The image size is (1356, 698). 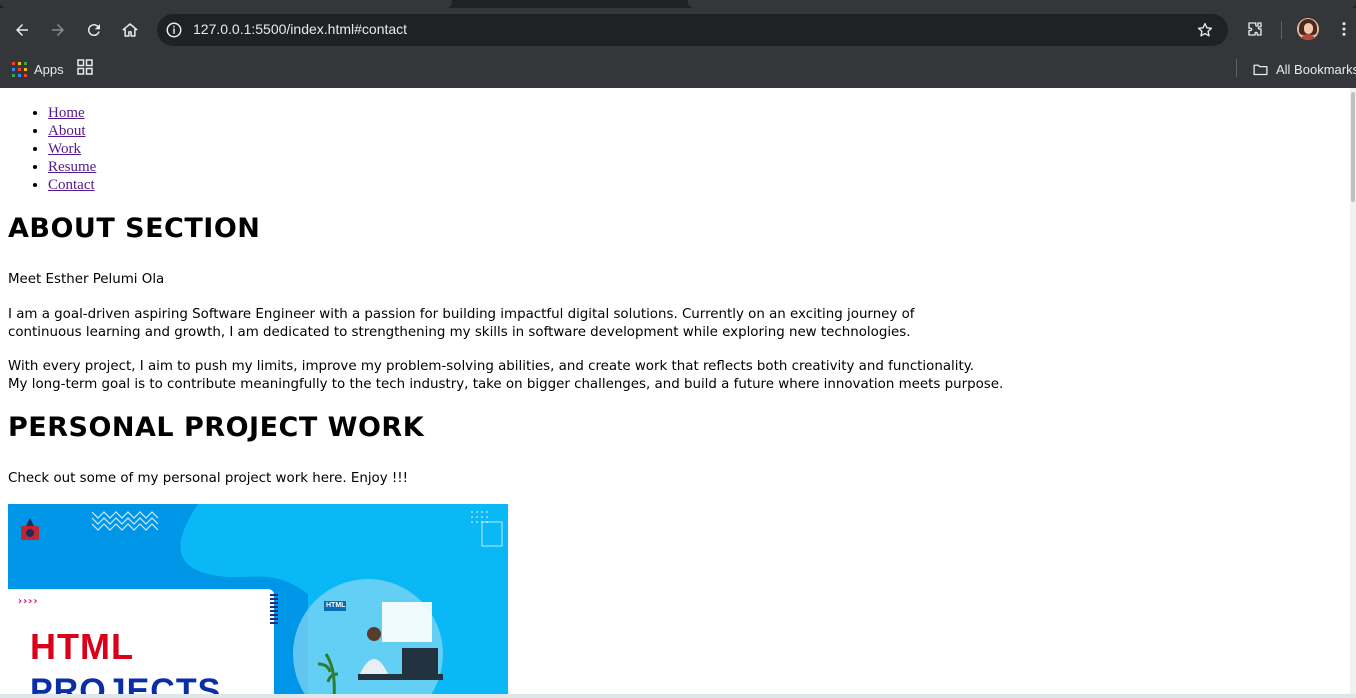 I want to click on browser-toolbar: 127.0.0.1:5500/index.html#contact, so click(x=678, y=30).